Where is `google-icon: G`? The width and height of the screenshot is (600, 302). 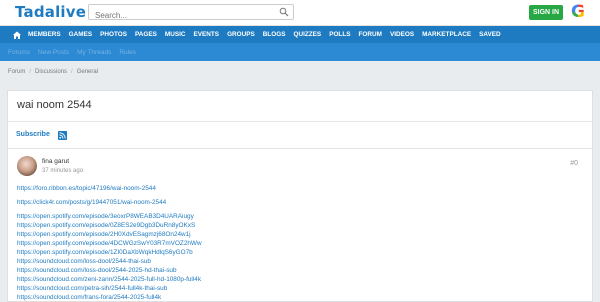
google-icon: G is located at coordinates (579, 12).